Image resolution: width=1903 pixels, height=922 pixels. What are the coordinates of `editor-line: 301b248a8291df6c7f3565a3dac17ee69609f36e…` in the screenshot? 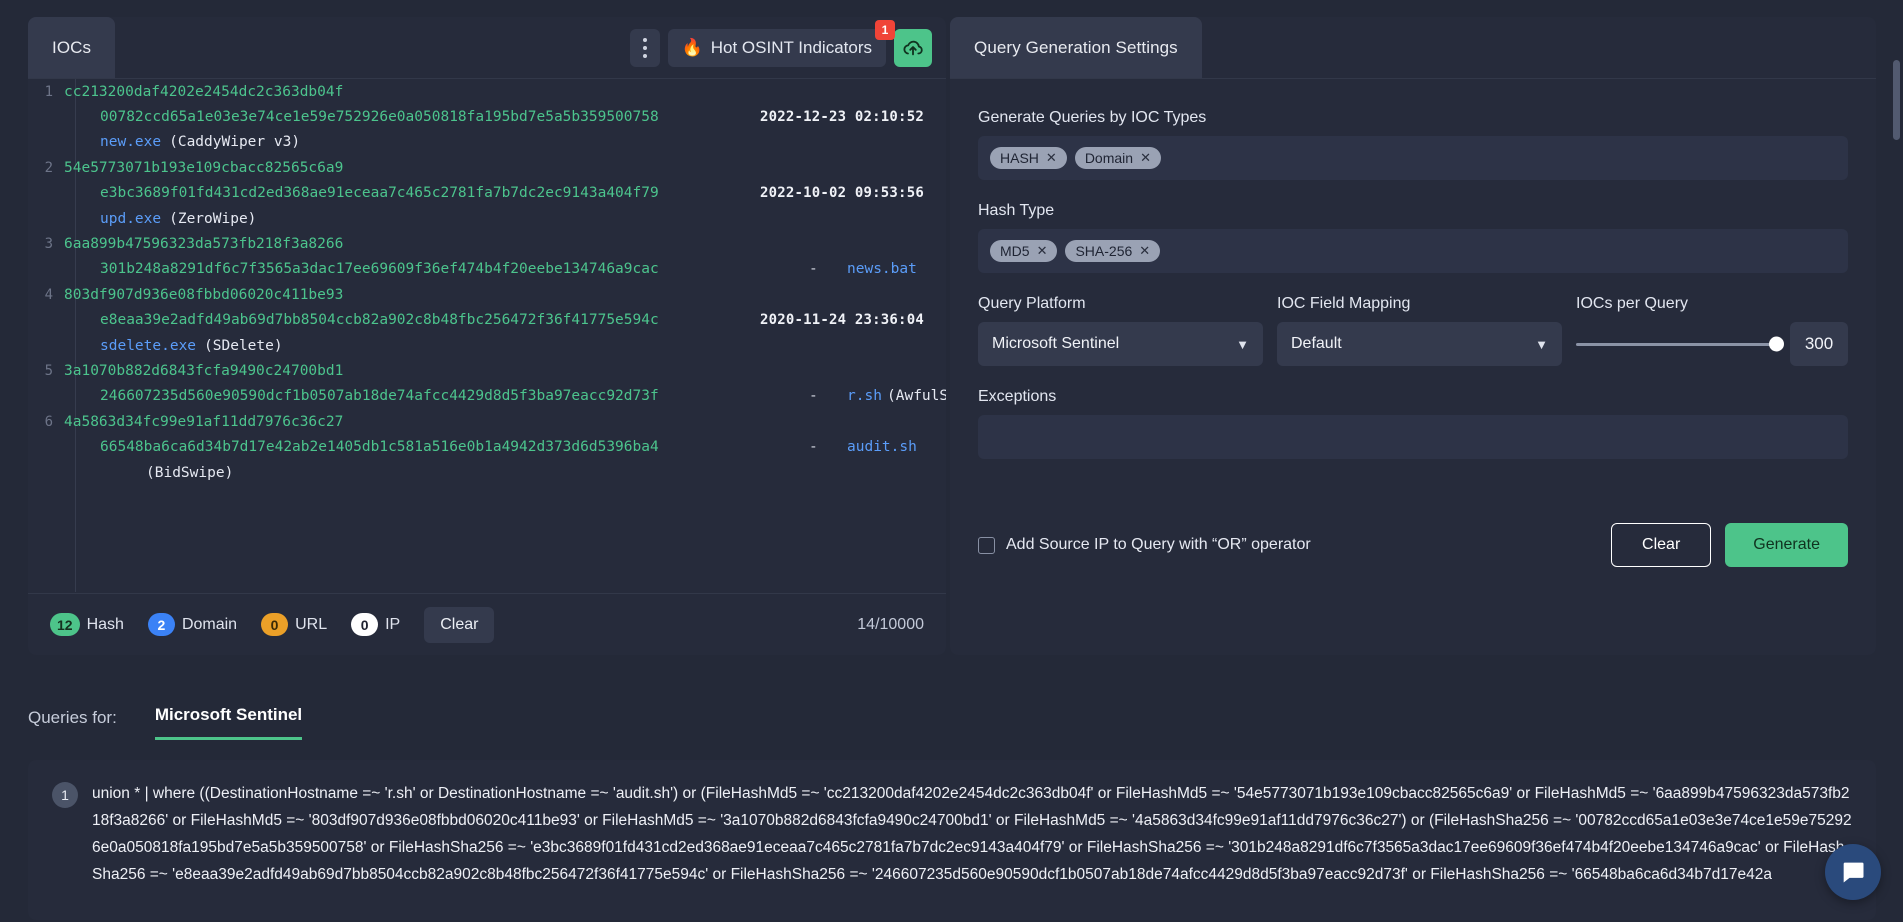 It's located at (487, 269).